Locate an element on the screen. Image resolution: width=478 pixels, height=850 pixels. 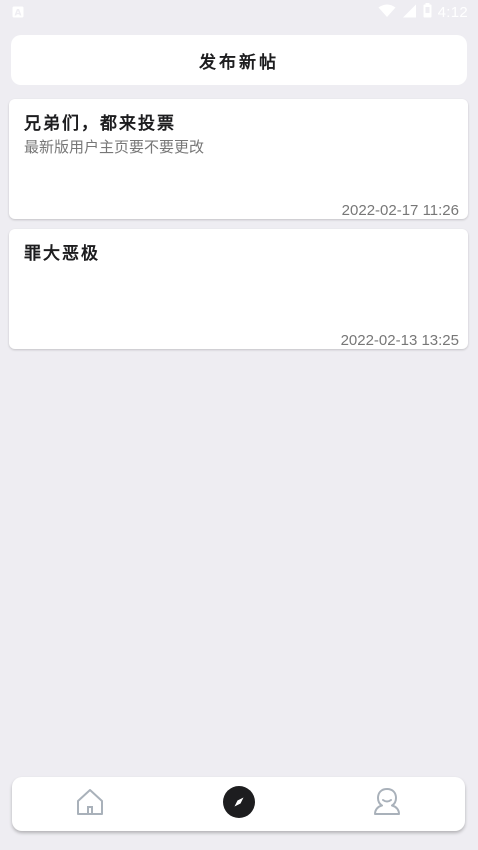
status-right: 4:12 is located at coordinates (423, 12).